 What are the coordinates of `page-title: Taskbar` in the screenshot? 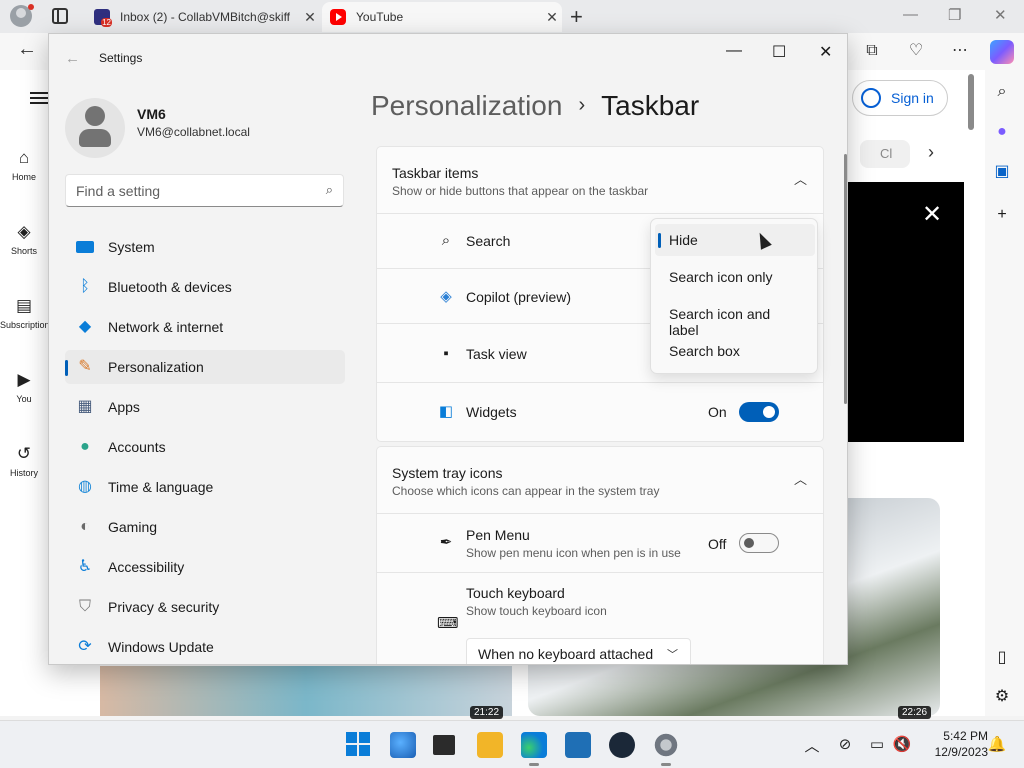 It's located at (650, 105).